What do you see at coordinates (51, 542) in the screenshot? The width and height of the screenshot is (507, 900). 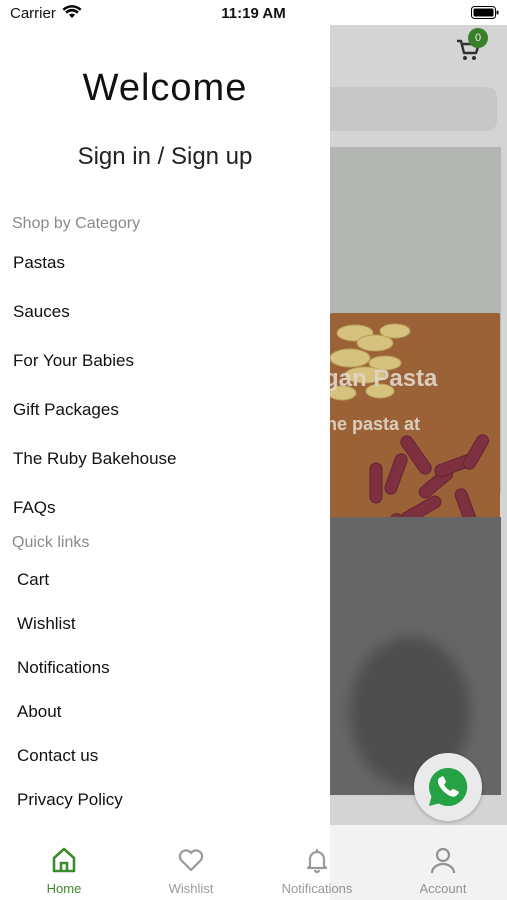 I see `quick-links-header: Quick links` at bounding box center [51, 542].